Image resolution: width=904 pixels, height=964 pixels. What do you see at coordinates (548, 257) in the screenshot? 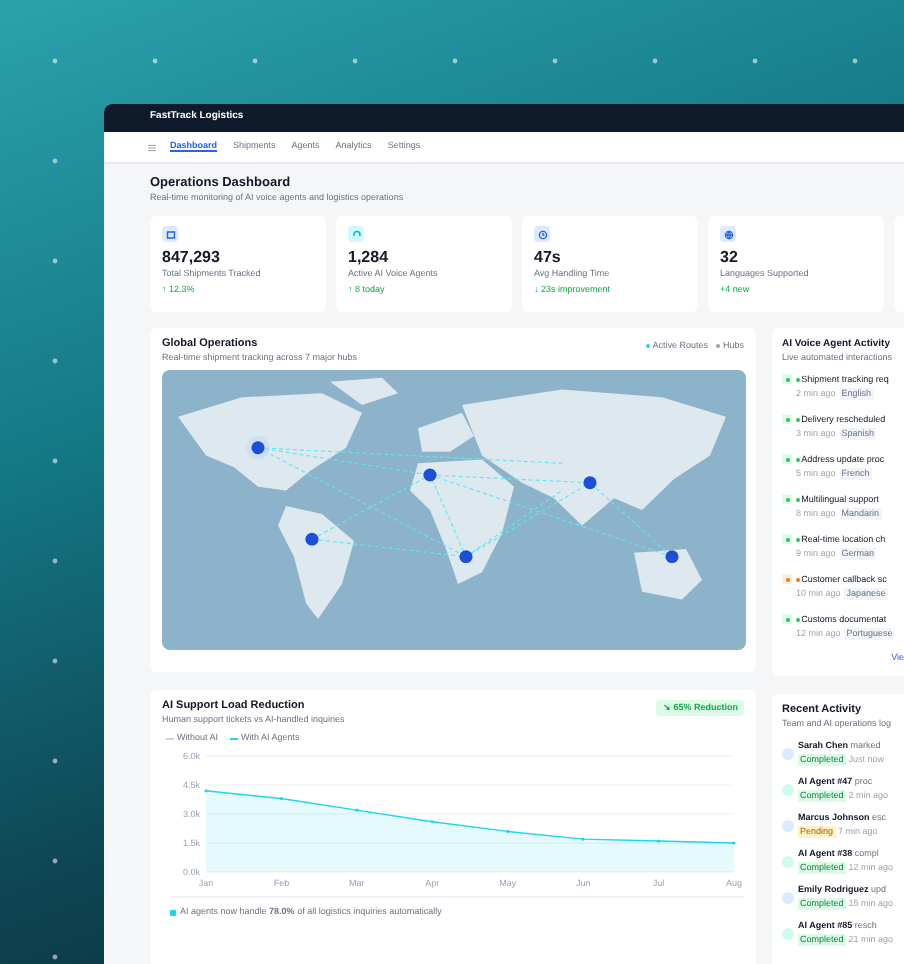
I see `stat-value: 47s` at bounding box center [548, 257].